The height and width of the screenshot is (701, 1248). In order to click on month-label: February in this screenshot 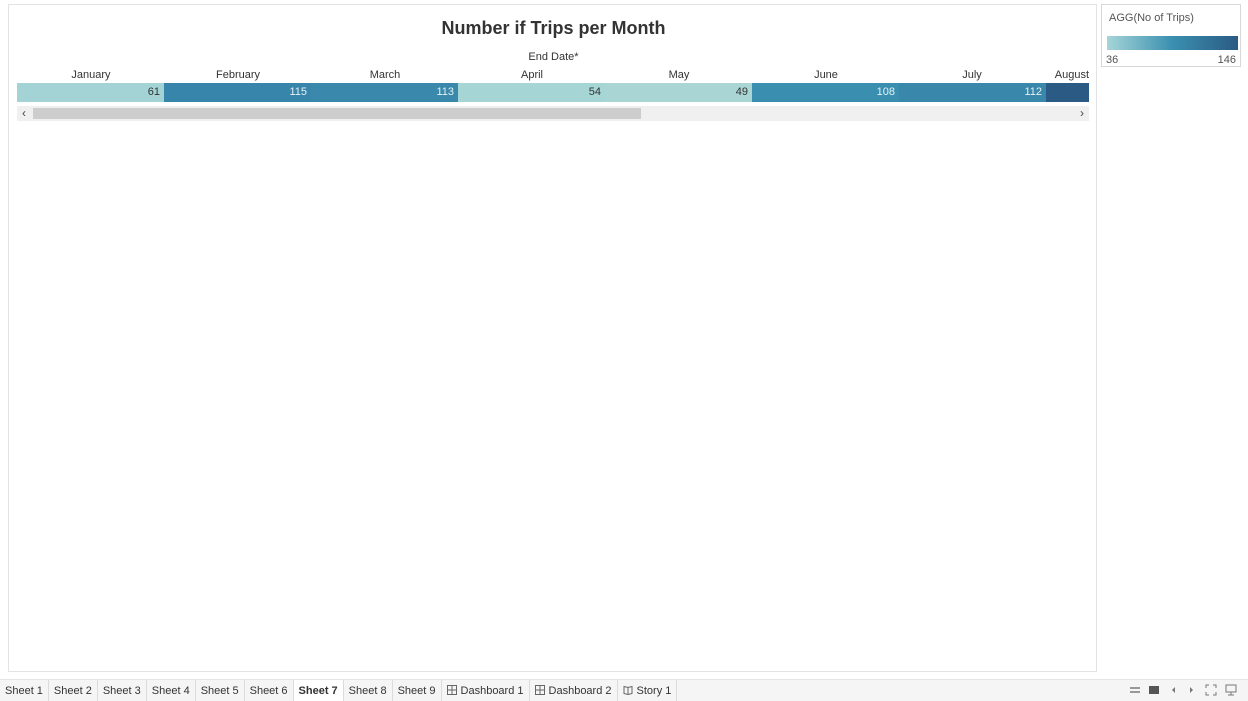, I will do `click(238, 75)`.